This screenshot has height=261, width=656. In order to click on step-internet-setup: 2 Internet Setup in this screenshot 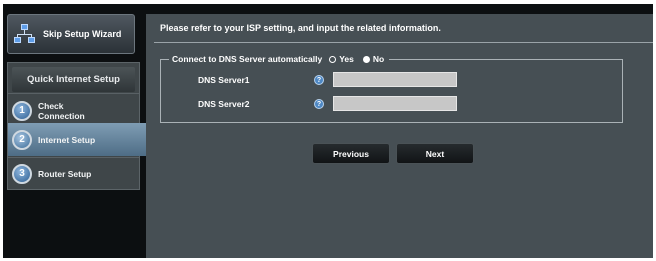, I will do `click(81, 139)`.